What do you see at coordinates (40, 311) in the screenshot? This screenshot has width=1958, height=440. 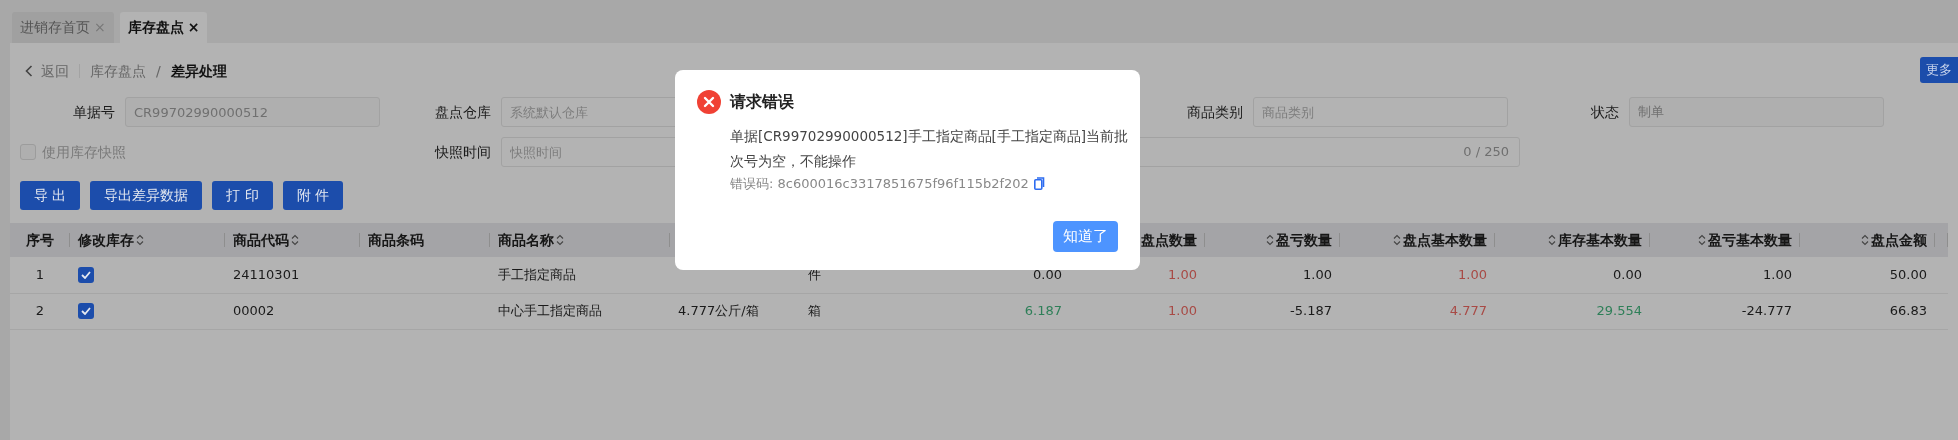 I see `row-number: 2` at bounding box center [40, 311].